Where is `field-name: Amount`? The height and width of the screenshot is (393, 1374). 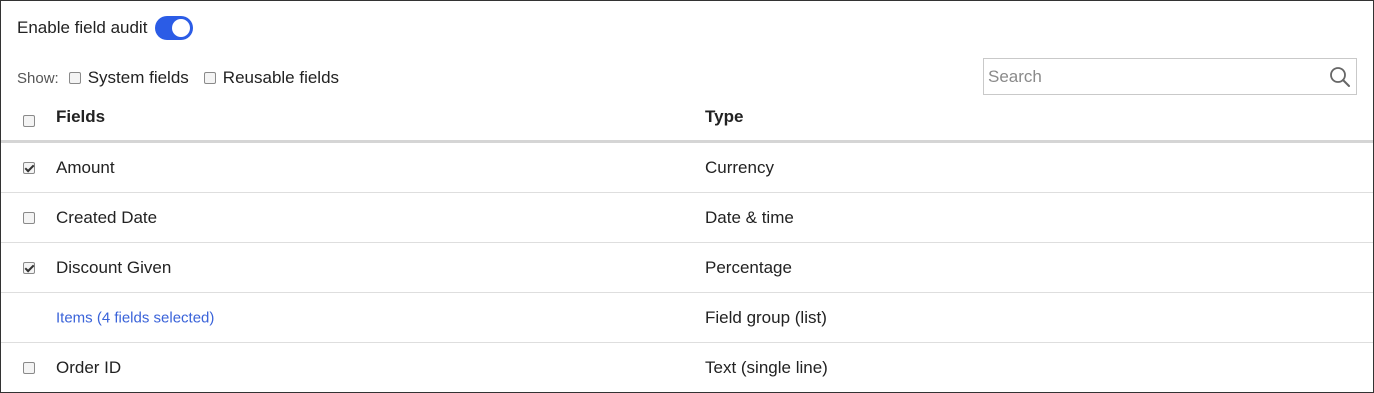 field-name: Amount is located at coordinates (85, 167).